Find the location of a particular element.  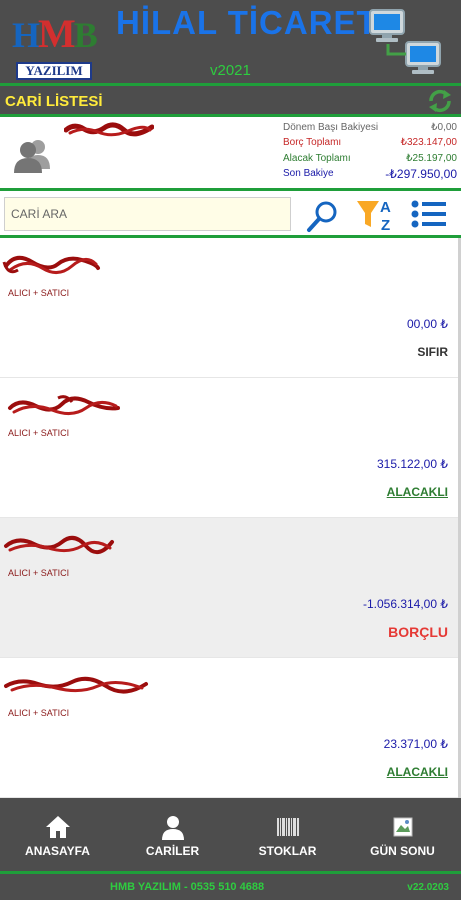

svg-text: A is located at coordinates (385, 207).